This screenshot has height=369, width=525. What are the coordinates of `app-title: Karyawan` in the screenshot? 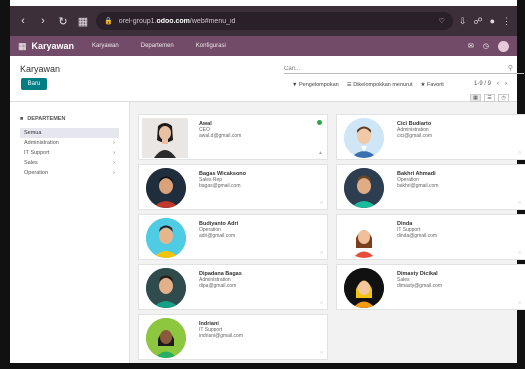 It's located at (53, 46).